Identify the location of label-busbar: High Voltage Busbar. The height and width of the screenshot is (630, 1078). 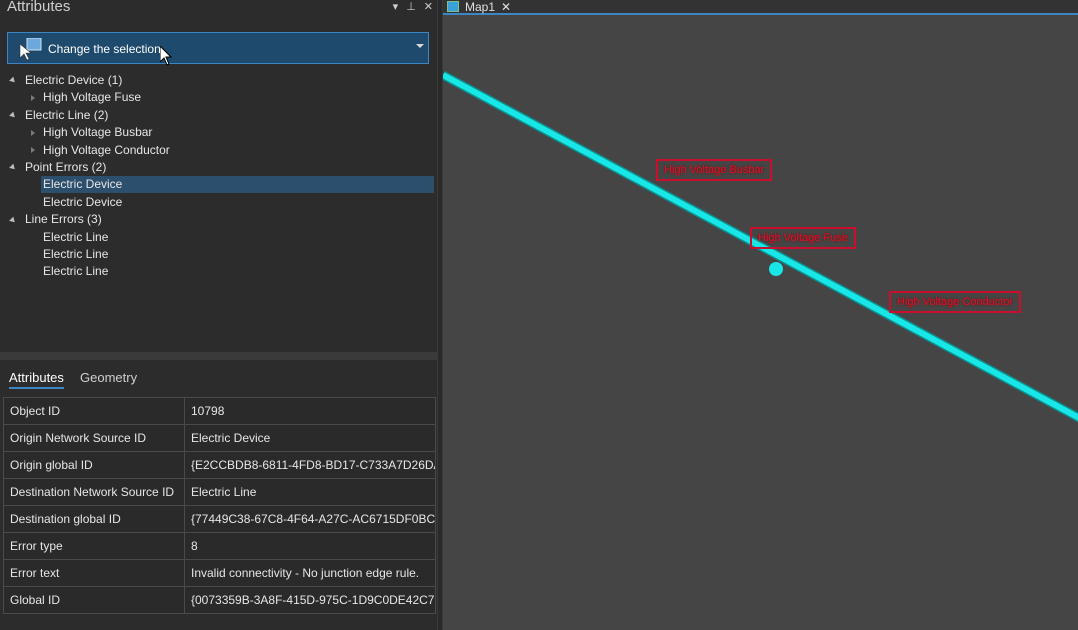
(714, 170).